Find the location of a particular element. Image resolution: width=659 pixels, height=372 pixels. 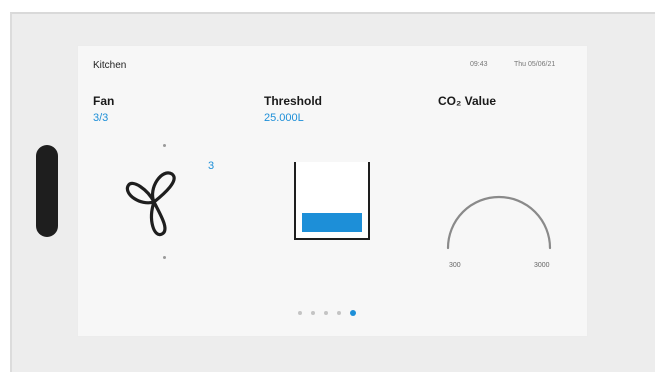

threshold-value: 25.000L is located at coordinates (284, 118).